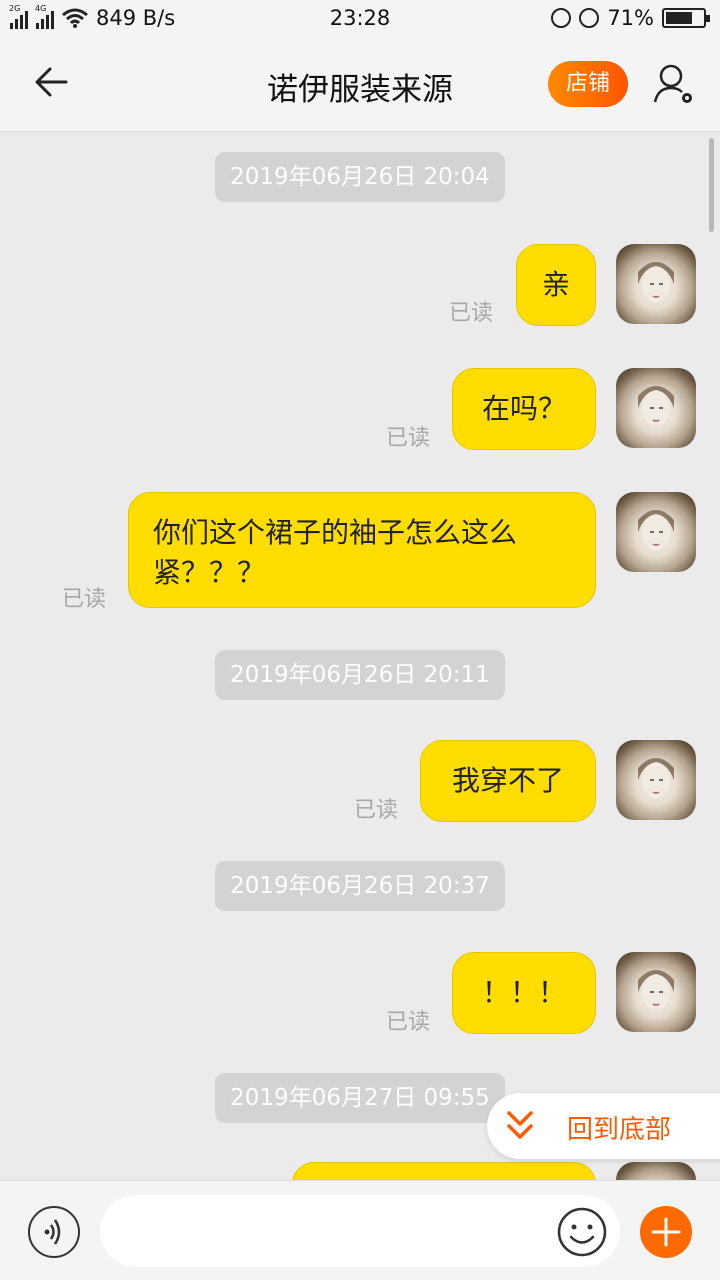 The image size is (720, 1280). I want to click on shop-button: 店铺, so click(588, 84).